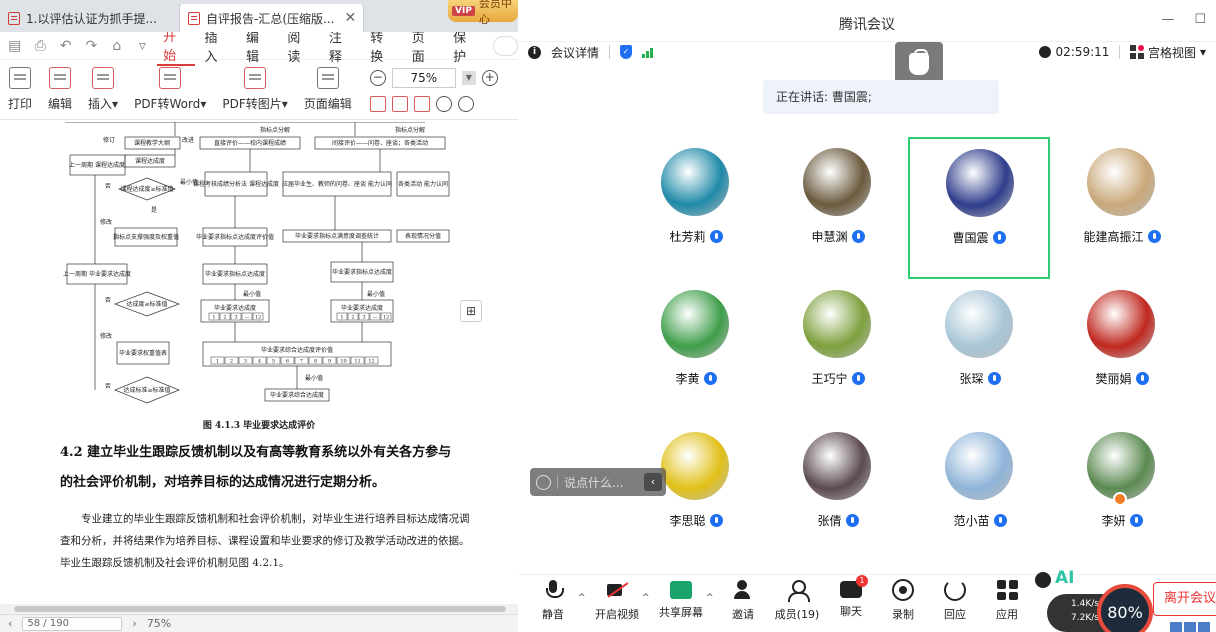 Image resolution: width=1216 pixels, height=632 pixels. I want to click on network-signal-icon, so click(647, 52).